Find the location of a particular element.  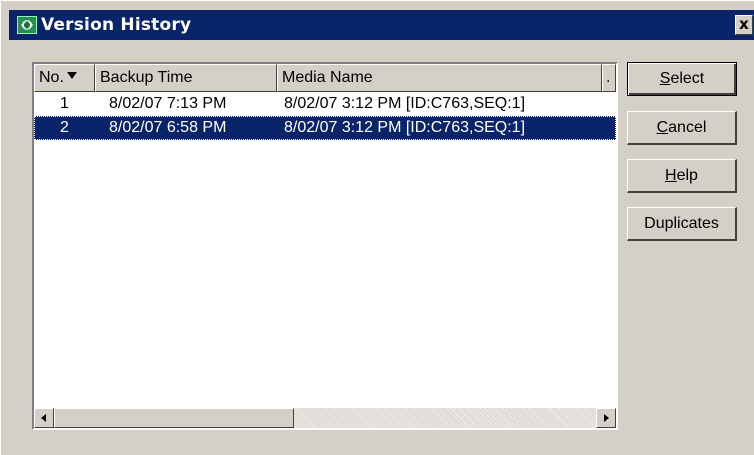

arrow-left-icon is located at coordinates (43, 418).